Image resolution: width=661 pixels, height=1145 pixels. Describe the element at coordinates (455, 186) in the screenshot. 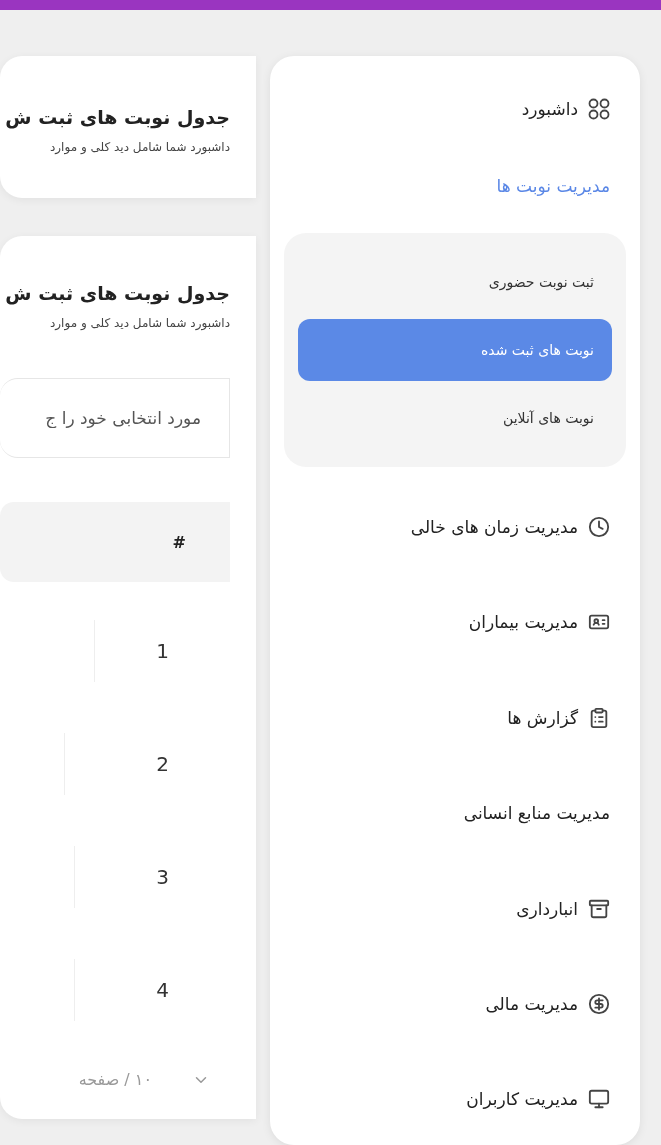

I see `sidebar-section: مدیریت نوبت ها` at that location.